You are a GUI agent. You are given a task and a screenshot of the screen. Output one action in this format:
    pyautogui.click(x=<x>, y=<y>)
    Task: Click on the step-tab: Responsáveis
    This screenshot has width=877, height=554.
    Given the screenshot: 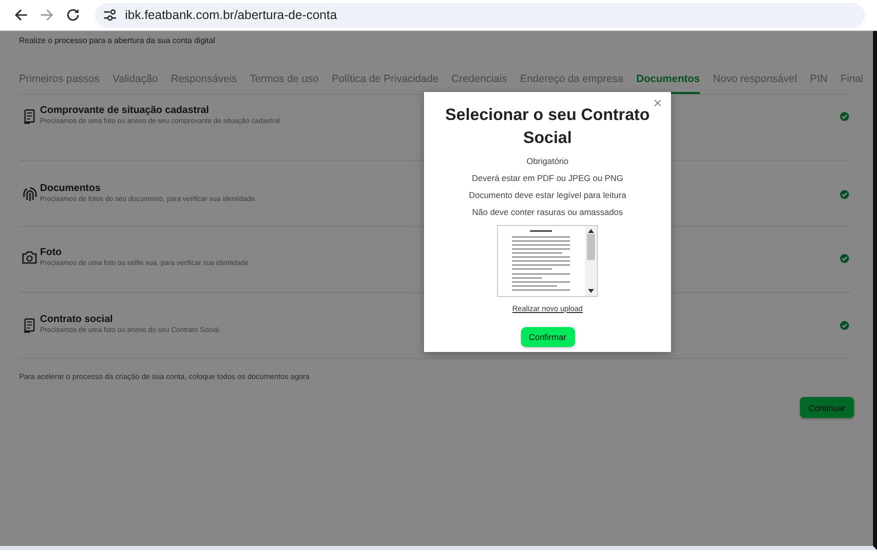 What is the action you would take?
    pyautogui.click(x=203, y=83)
    